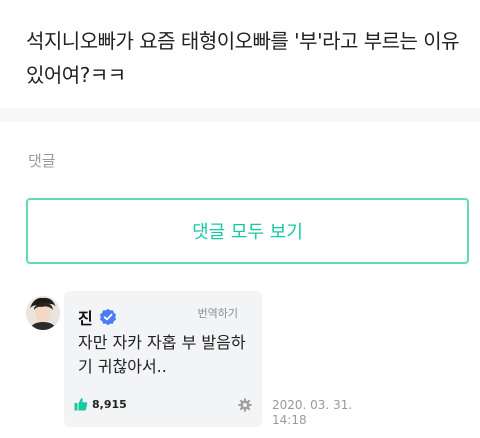  I want to click on avatar, so click(43, 313).